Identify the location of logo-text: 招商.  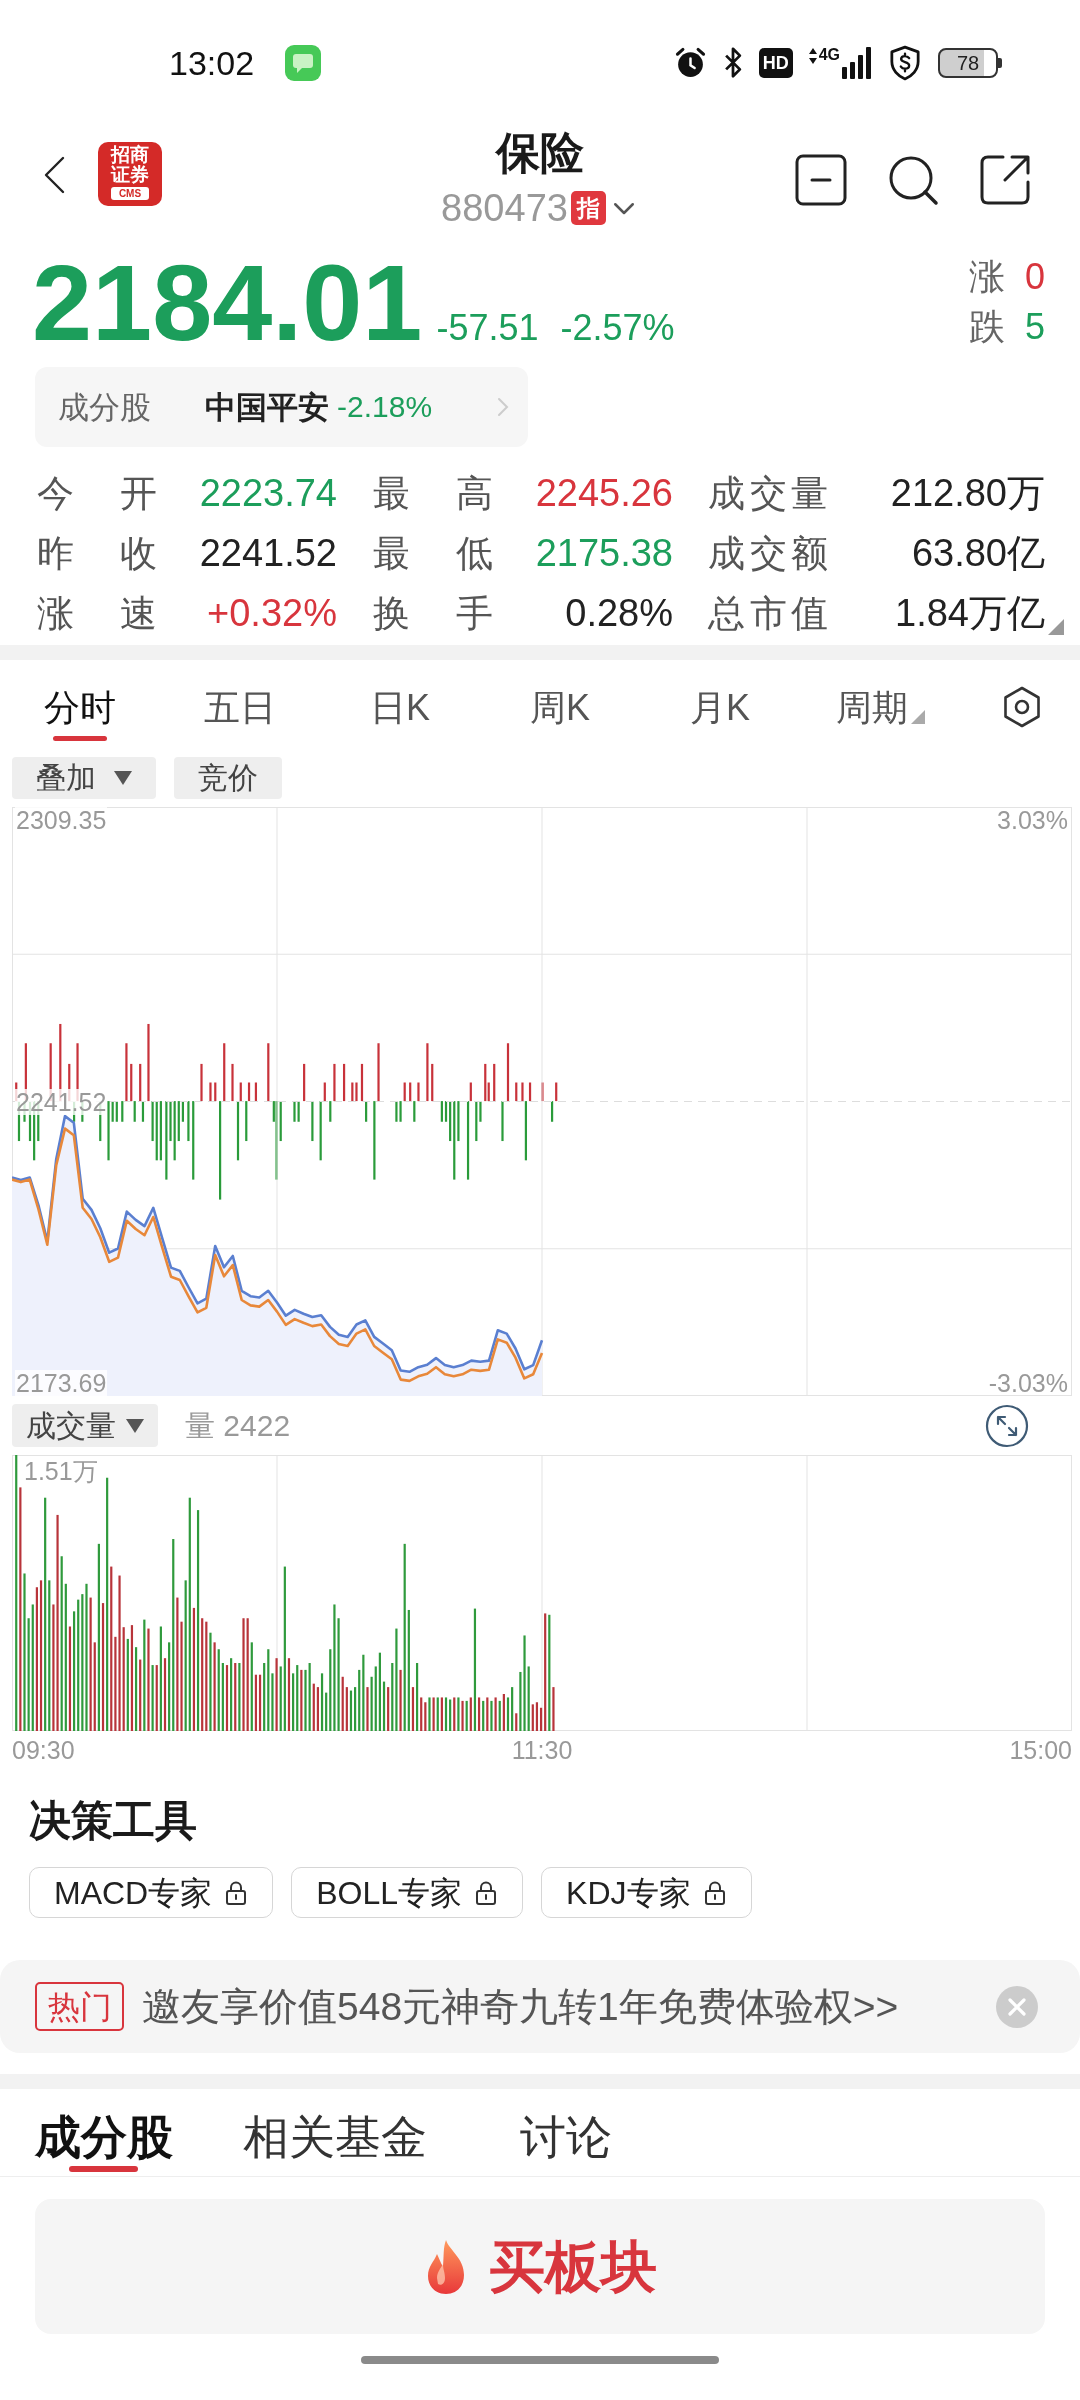
(130, 155).